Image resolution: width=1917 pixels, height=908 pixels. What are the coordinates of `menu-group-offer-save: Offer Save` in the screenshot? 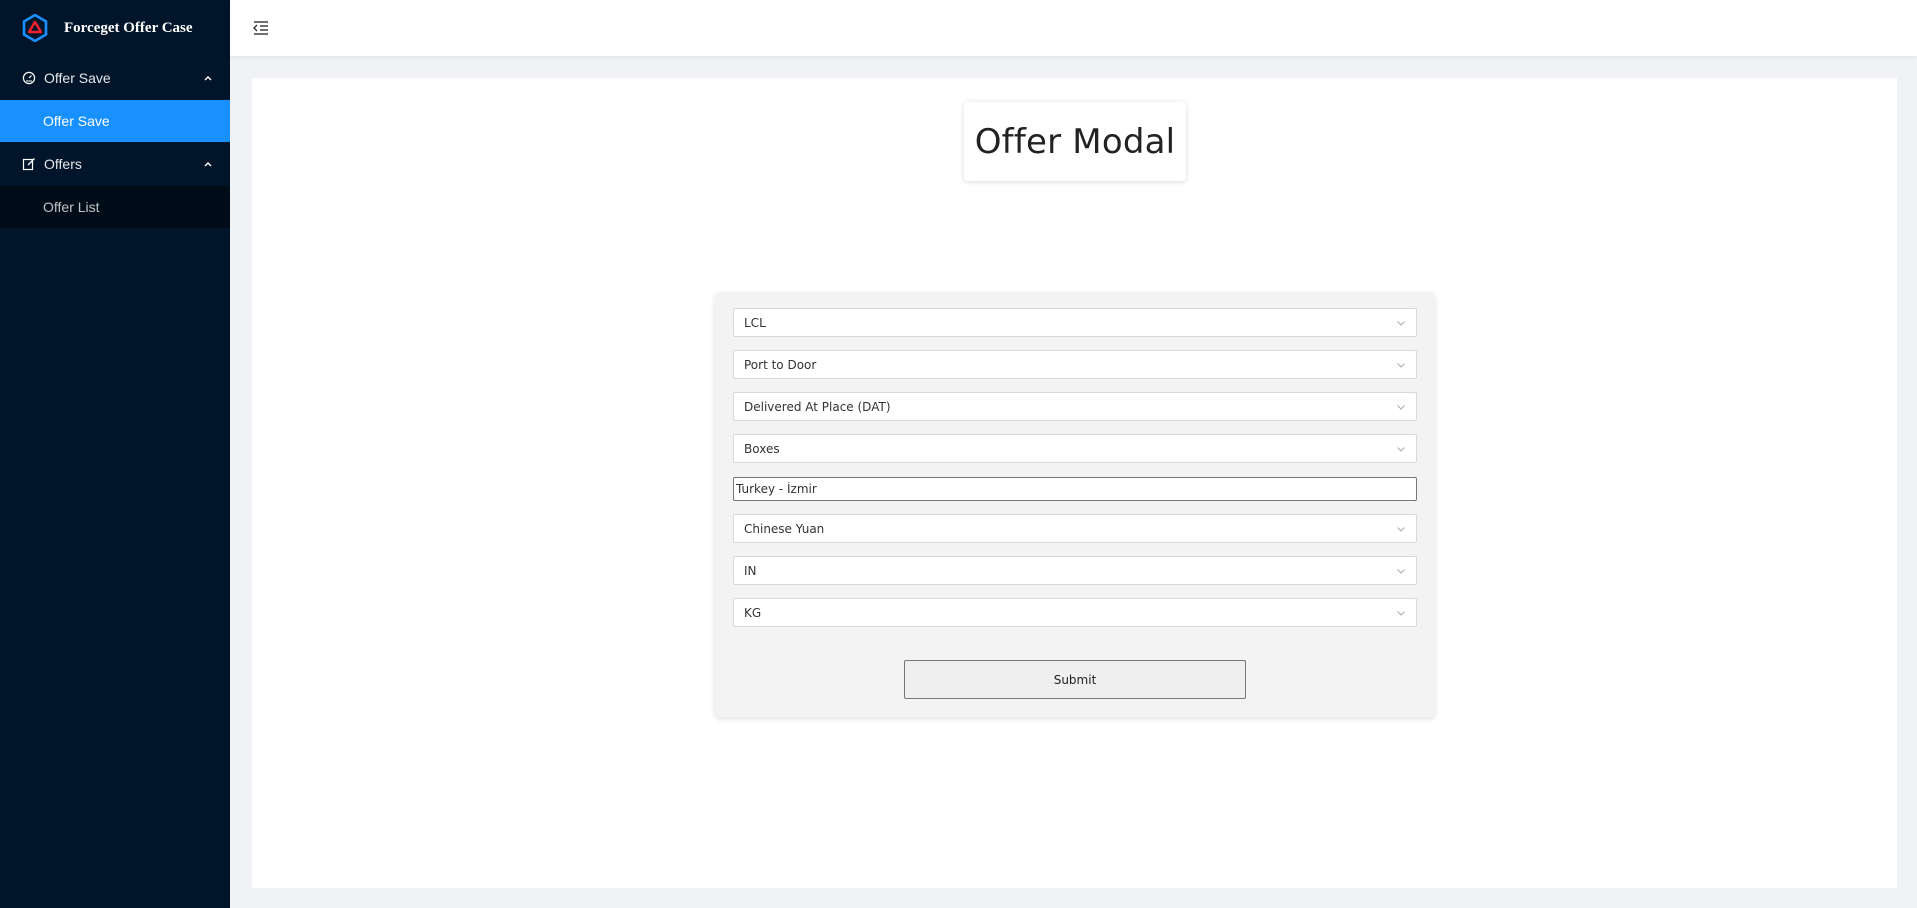 It's located at (115, 78).